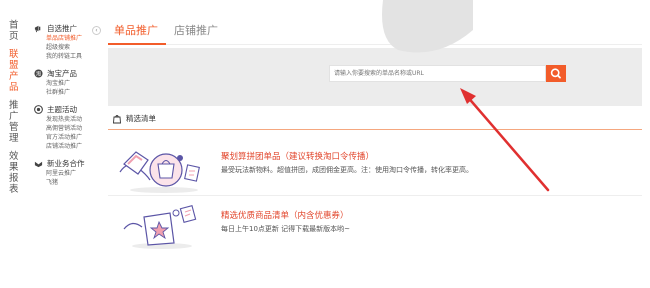 The height and width of the screenshot is (288, 650). I want to click on subnav-item-hot-events: 发现热卖活动, so click(69, 119).